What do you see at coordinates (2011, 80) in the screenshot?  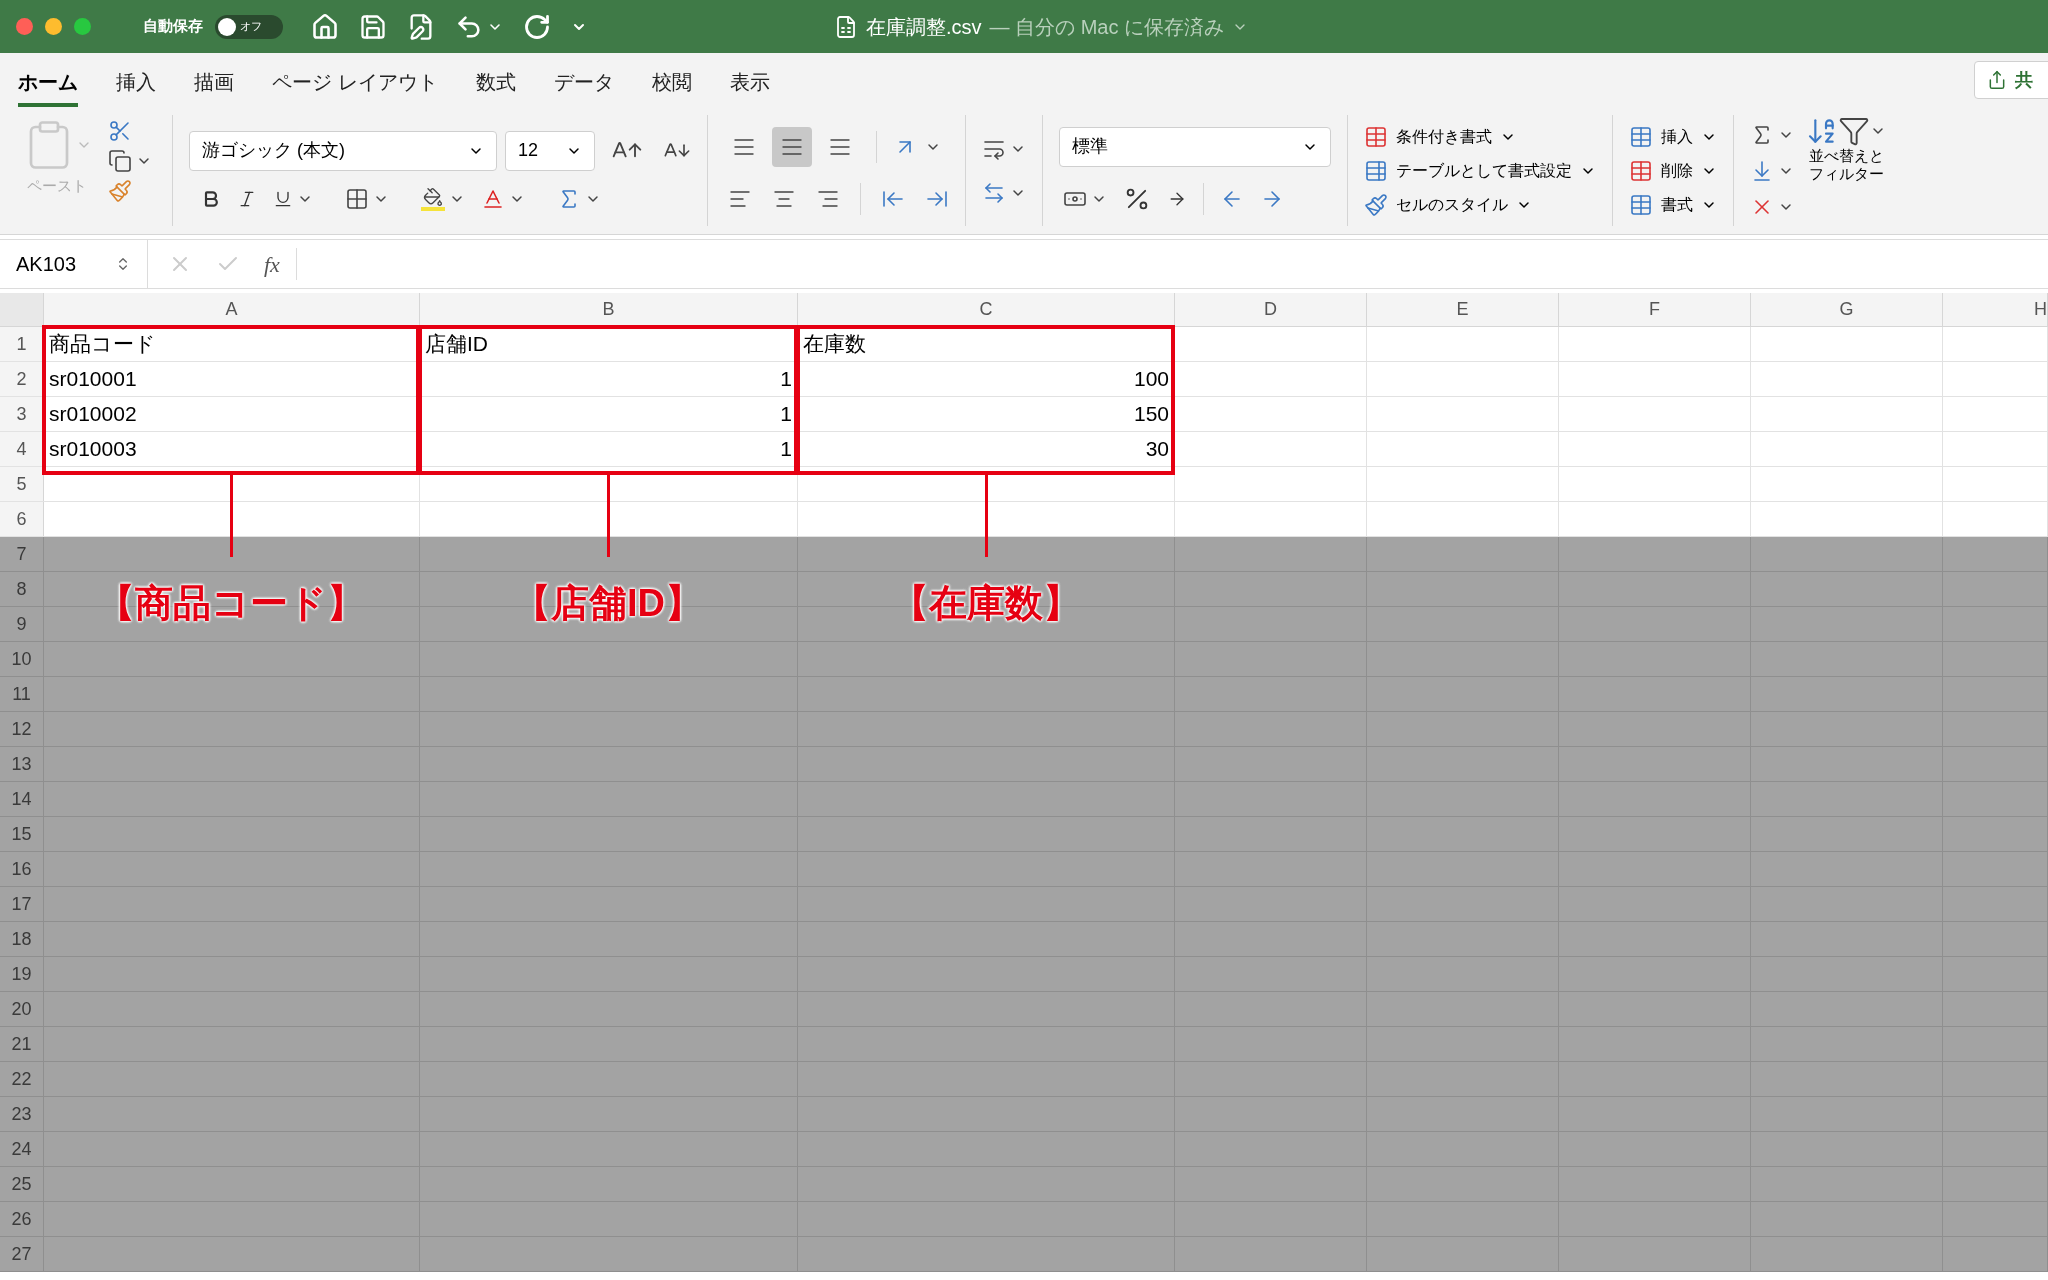 I see `share-button: 共` at bounding box center [2011, 80].